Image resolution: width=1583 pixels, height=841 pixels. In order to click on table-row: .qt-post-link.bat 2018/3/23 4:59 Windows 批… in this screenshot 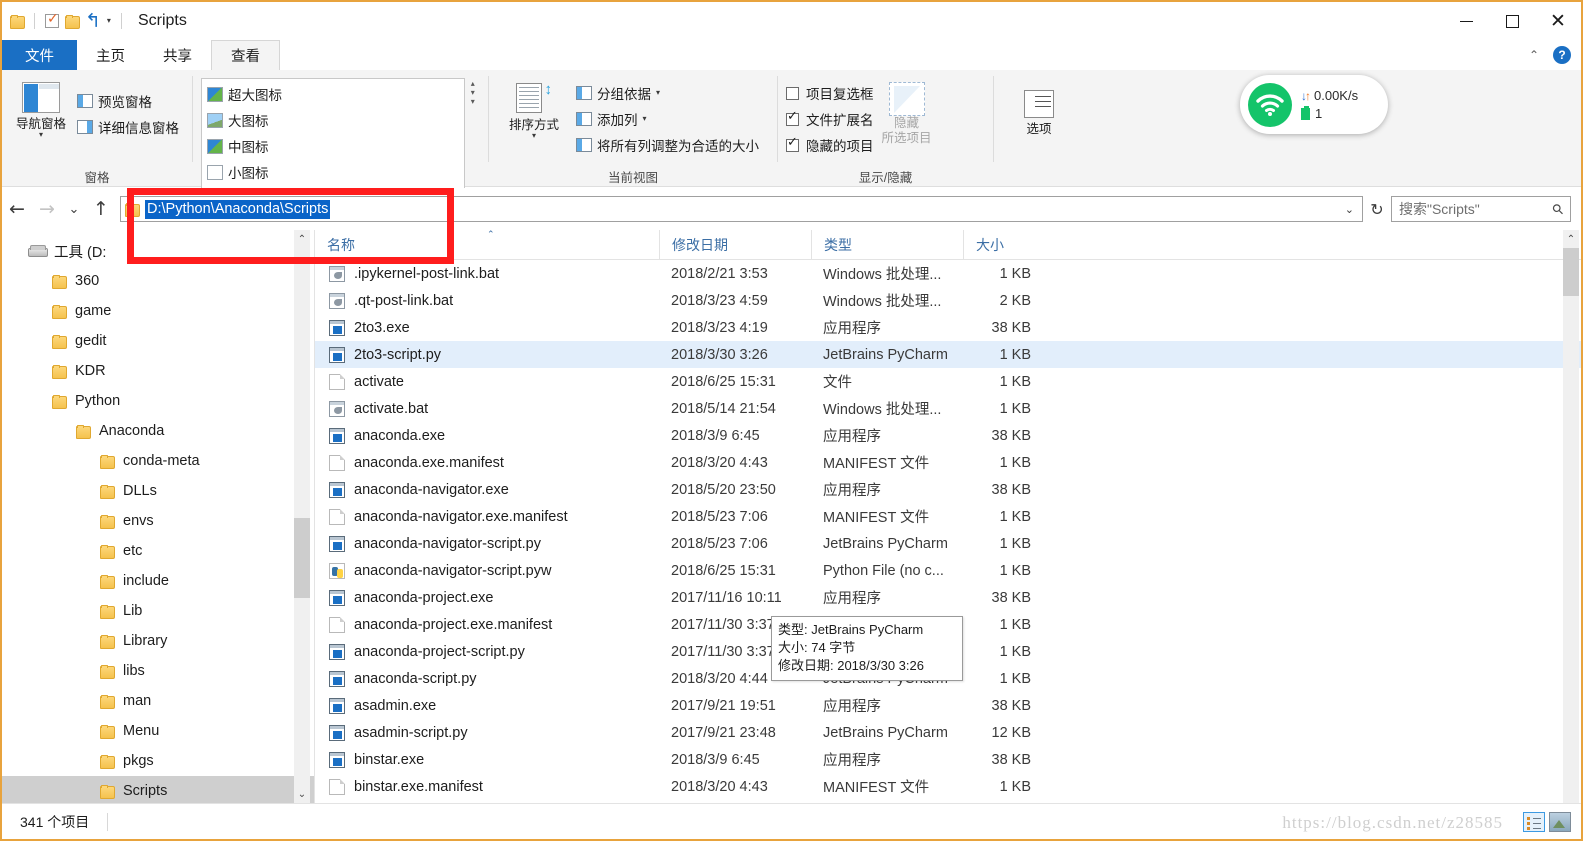, I will do `click(948, 300)`.